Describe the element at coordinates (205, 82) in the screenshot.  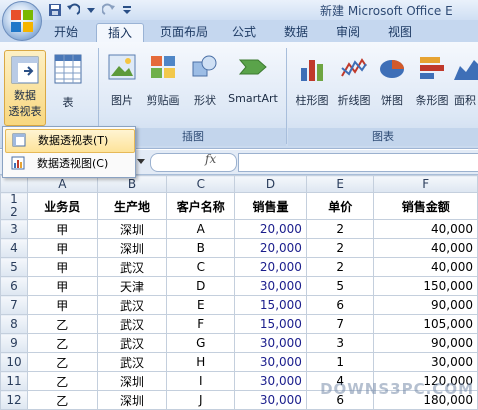
I see `shapes-button: 形状` at that location.